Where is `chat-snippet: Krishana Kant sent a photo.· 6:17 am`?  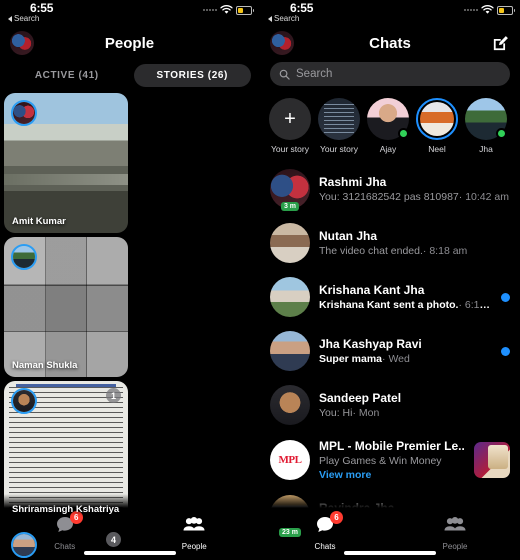
chat-snippet: Krishana Kant sent a photo.· 6:17 am is located at coordinates (405, 305).